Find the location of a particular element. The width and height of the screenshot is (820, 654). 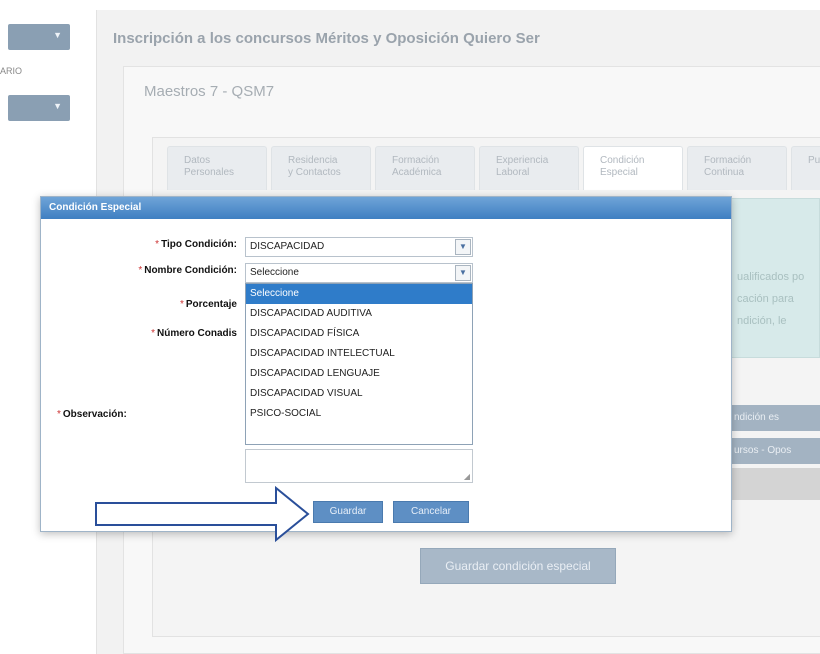

tab-residencia-contactos: Residencia y Contactos is located at coordinates (321, 168).